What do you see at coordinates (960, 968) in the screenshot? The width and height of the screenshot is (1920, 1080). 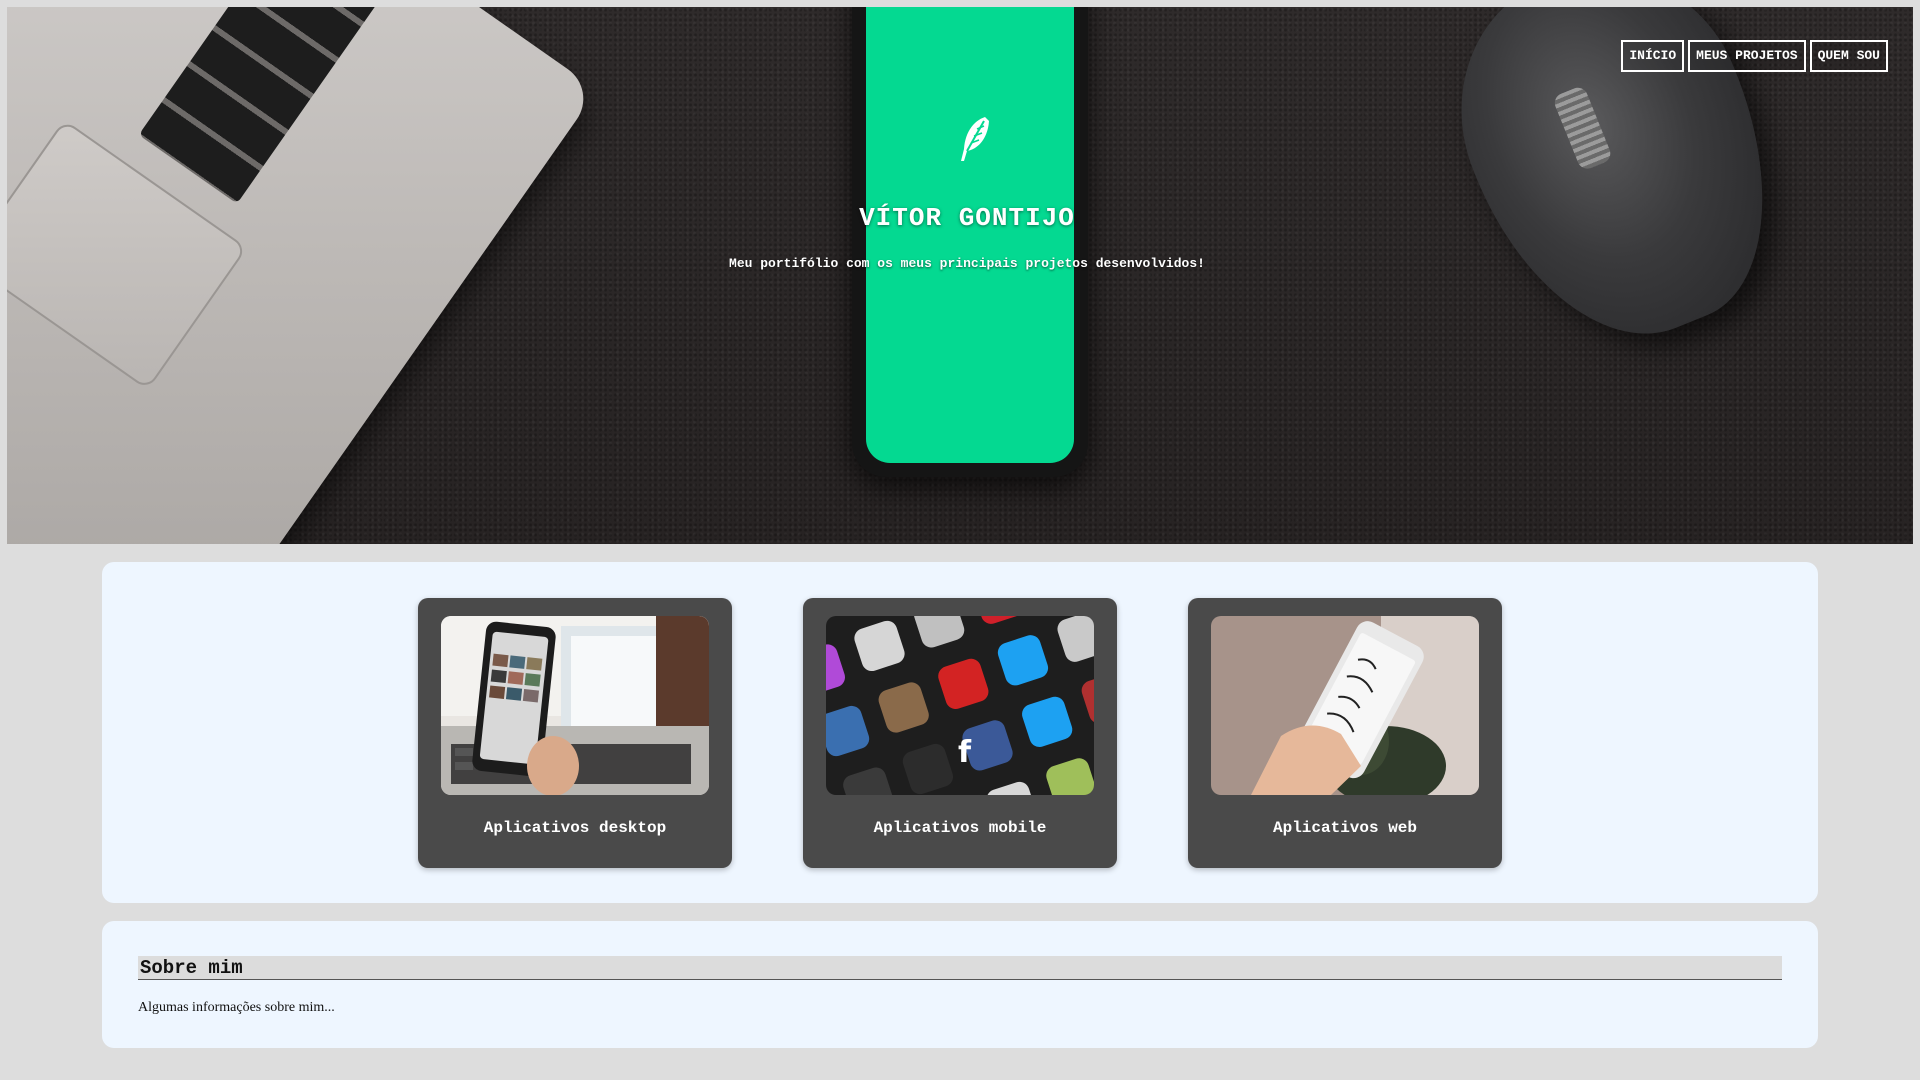 I see `about-heading: Sobre mim` at bounding box center [960, 968].